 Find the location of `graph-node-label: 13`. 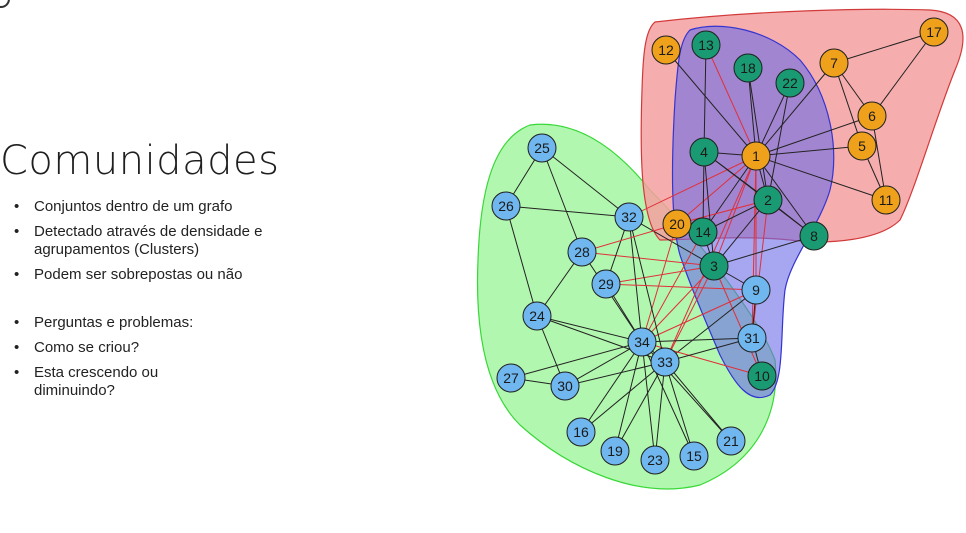

graph-node-label: 13 is located at coordinates (706, 45).